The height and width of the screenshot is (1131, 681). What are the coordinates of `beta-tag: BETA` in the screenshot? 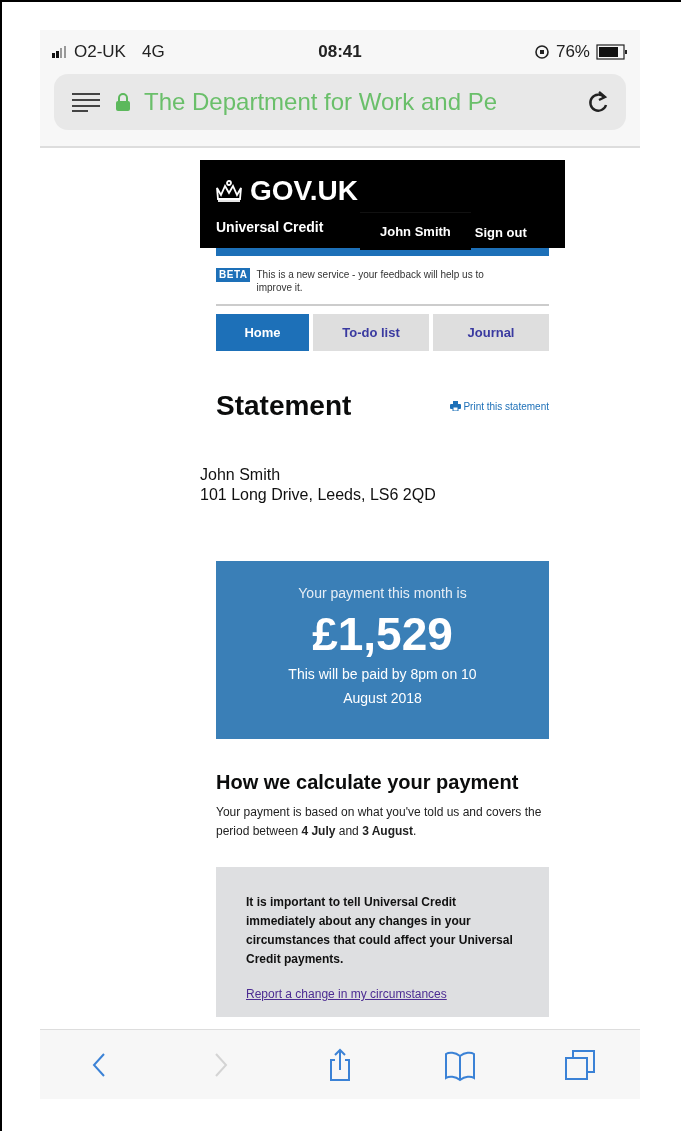 It's located at (233, 275).